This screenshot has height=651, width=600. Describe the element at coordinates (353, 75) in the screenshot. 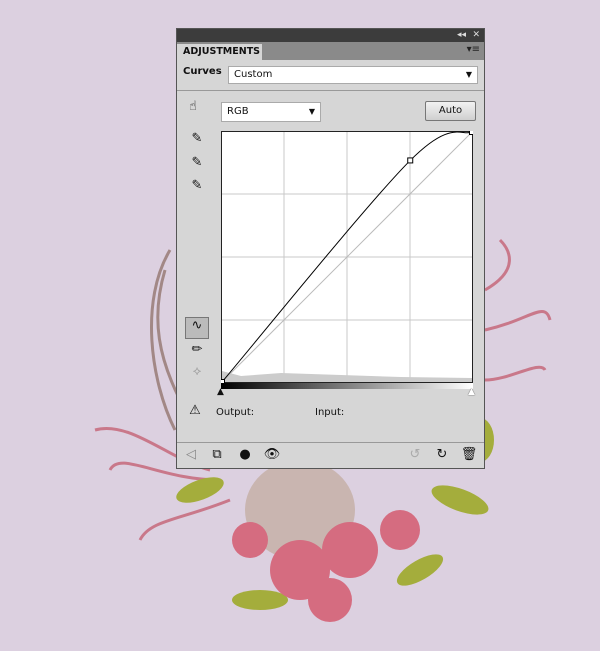

I see `preset-select: Custom ▼` at that location.